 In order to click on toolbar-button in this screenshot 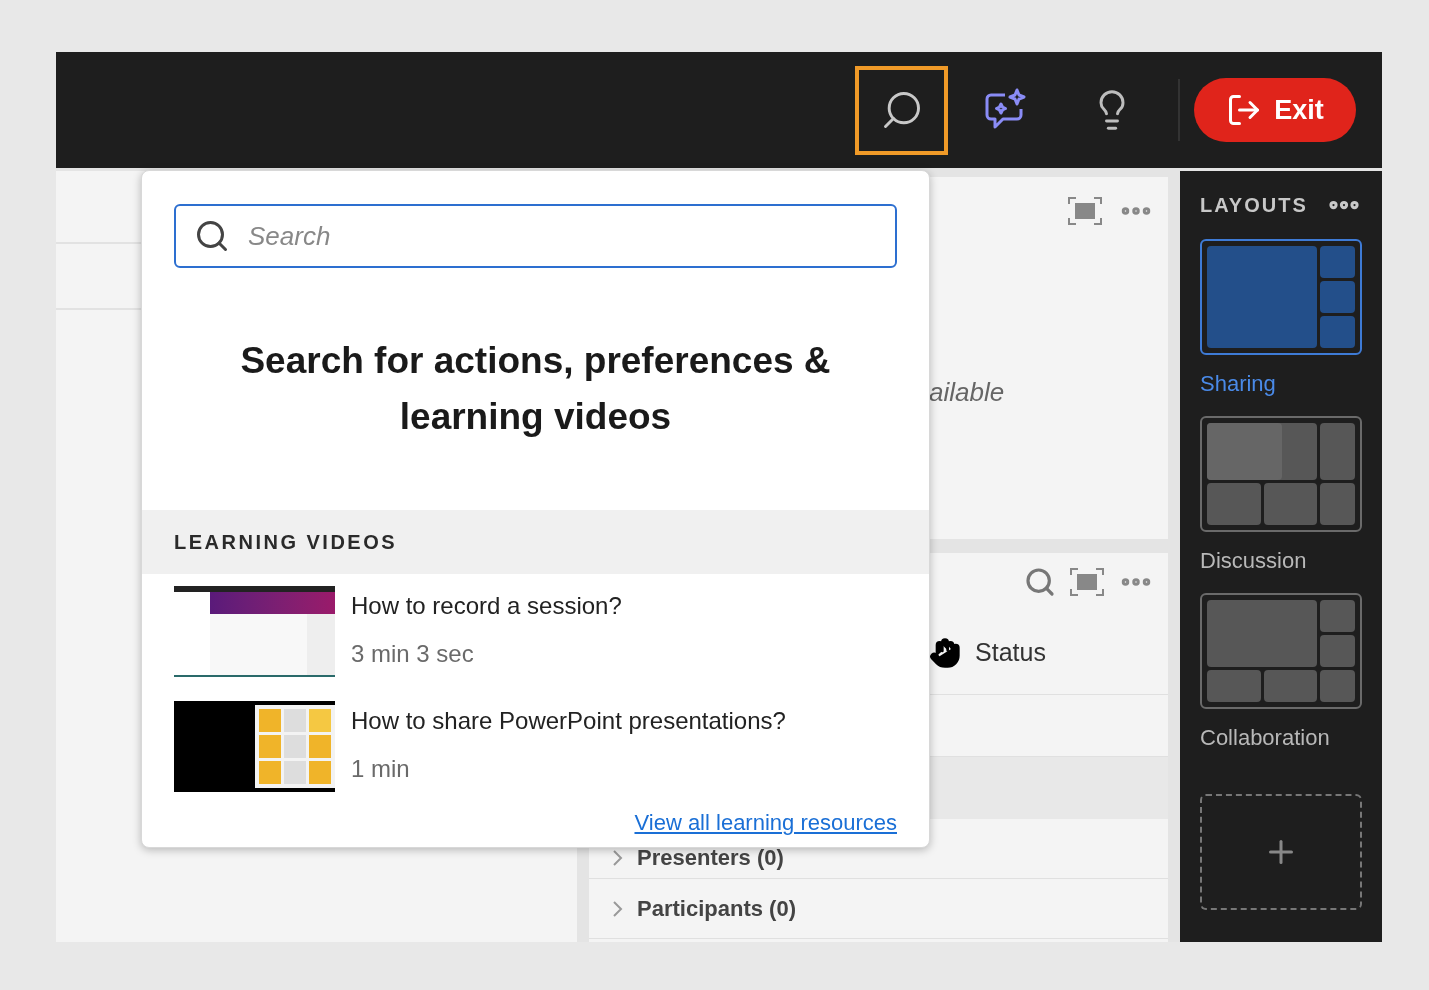, I will do `click(901, 110)`.